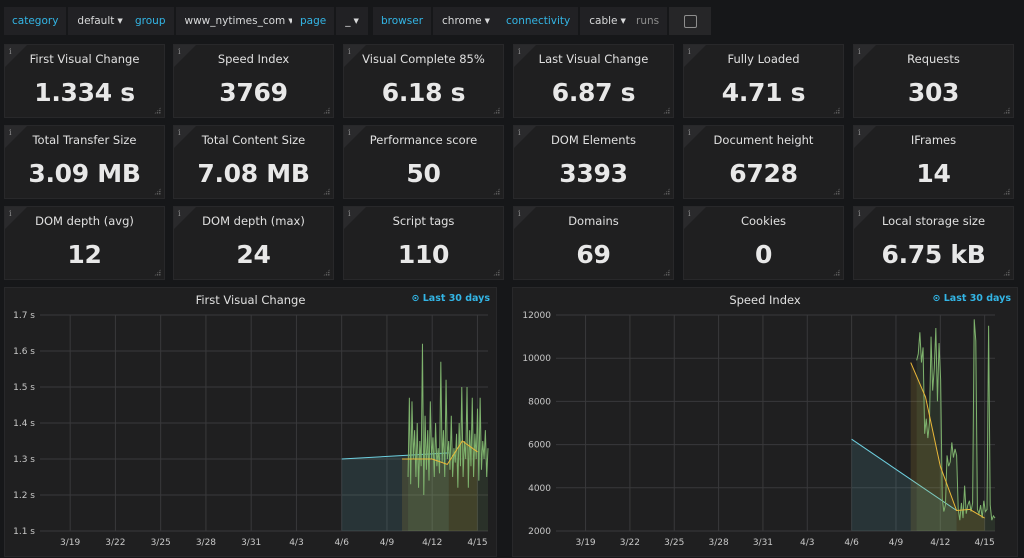  I want to click on stat-panel-domains: i Domains 69, so click(593, 243).